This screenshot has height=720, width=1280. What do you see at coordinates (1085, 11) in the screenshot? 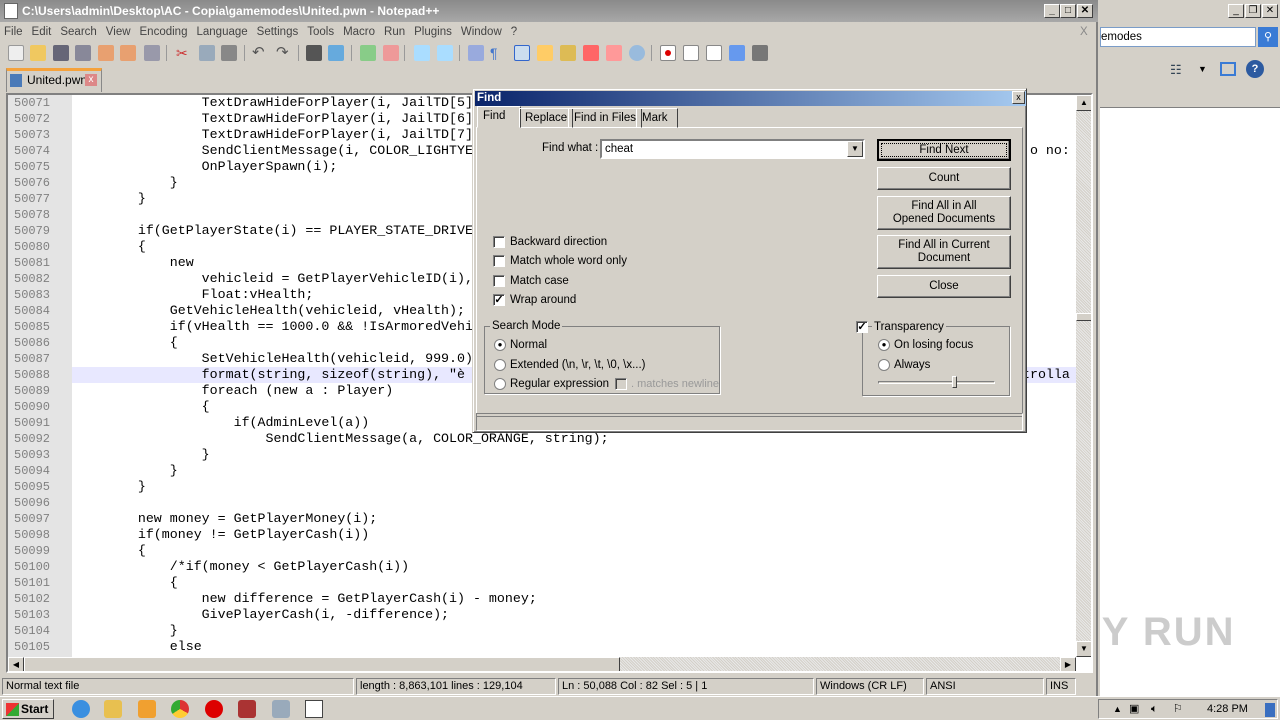
I see `close-button: ✕` at bounding box center [1085, 11].